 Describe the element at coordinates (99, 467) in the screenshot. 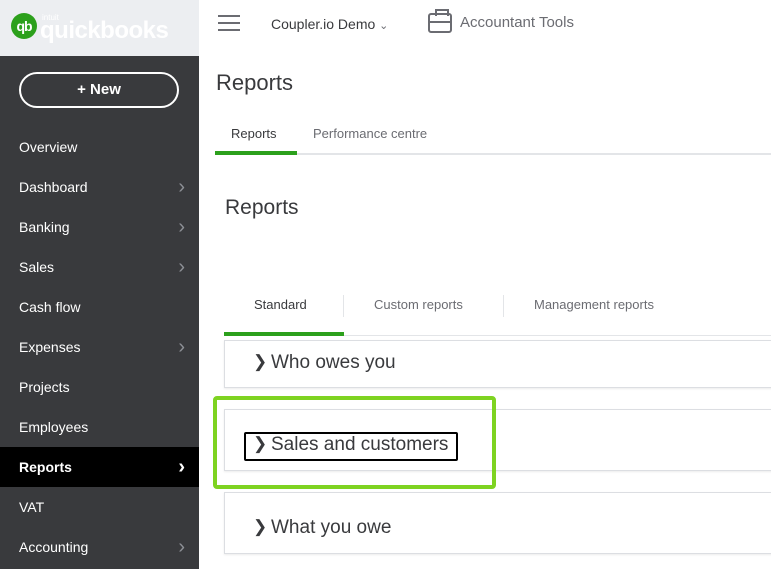

I see `sidebar-item-reports: Reports ›` at that location.